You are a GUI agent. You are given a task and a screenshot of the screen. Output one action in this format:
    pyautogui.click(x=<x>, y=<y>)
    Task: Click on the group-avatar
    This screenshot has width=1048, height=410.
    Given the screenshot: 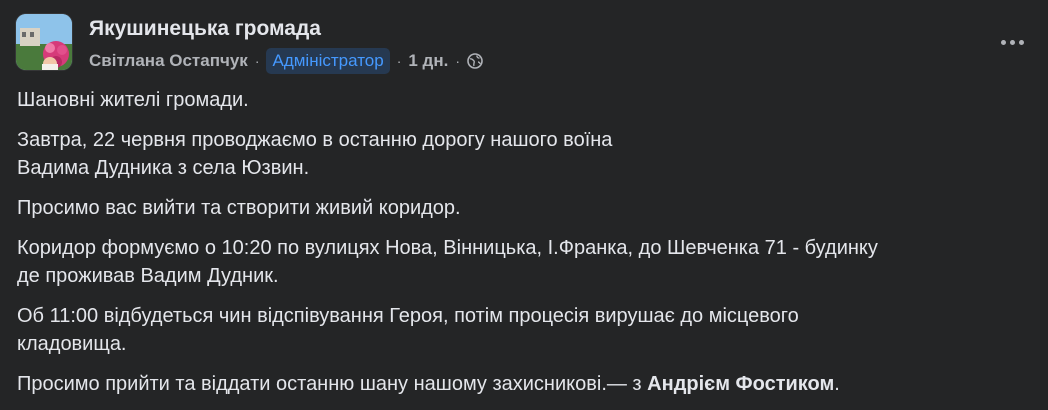 What is the action you would take?
    pyautogui.click(x=44, y=42)
    